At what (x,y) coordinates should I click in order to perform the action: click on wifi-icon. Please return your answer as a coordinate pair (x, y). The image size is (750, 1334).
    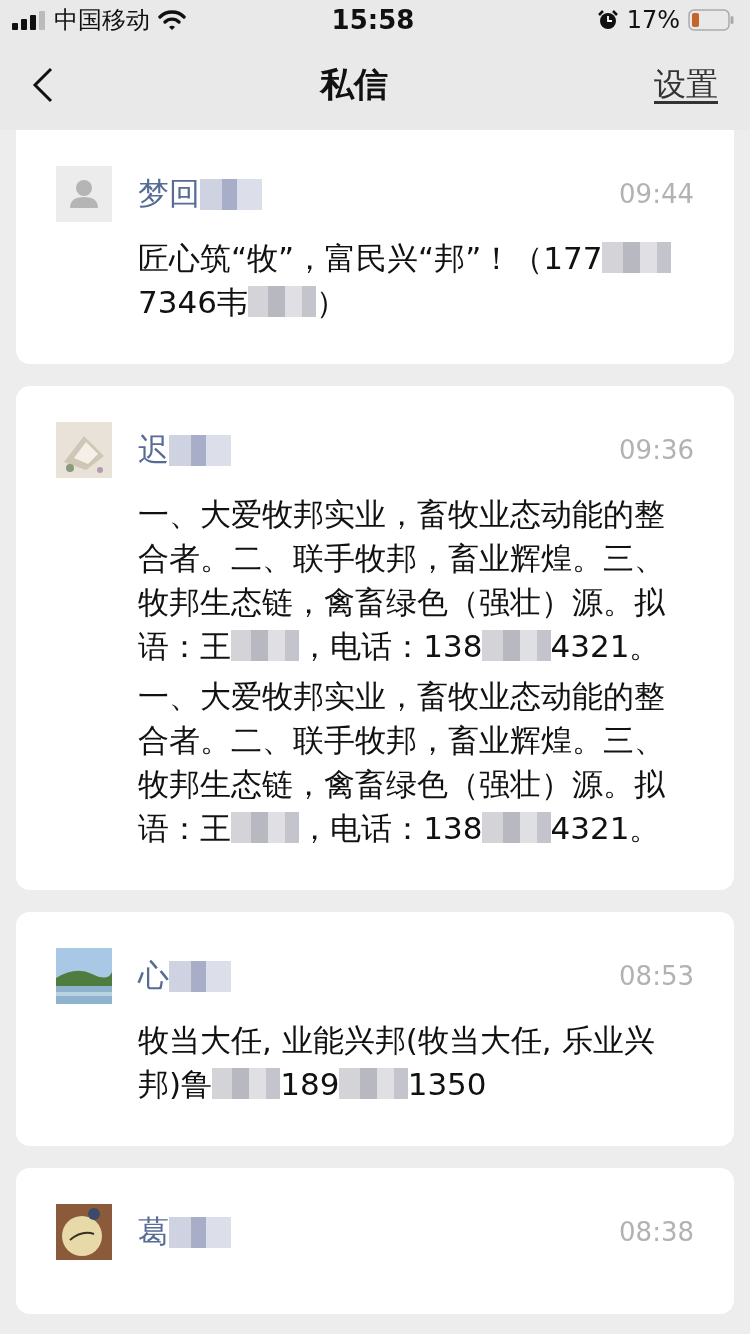
    Looking at the image, I should click on (172, 20).